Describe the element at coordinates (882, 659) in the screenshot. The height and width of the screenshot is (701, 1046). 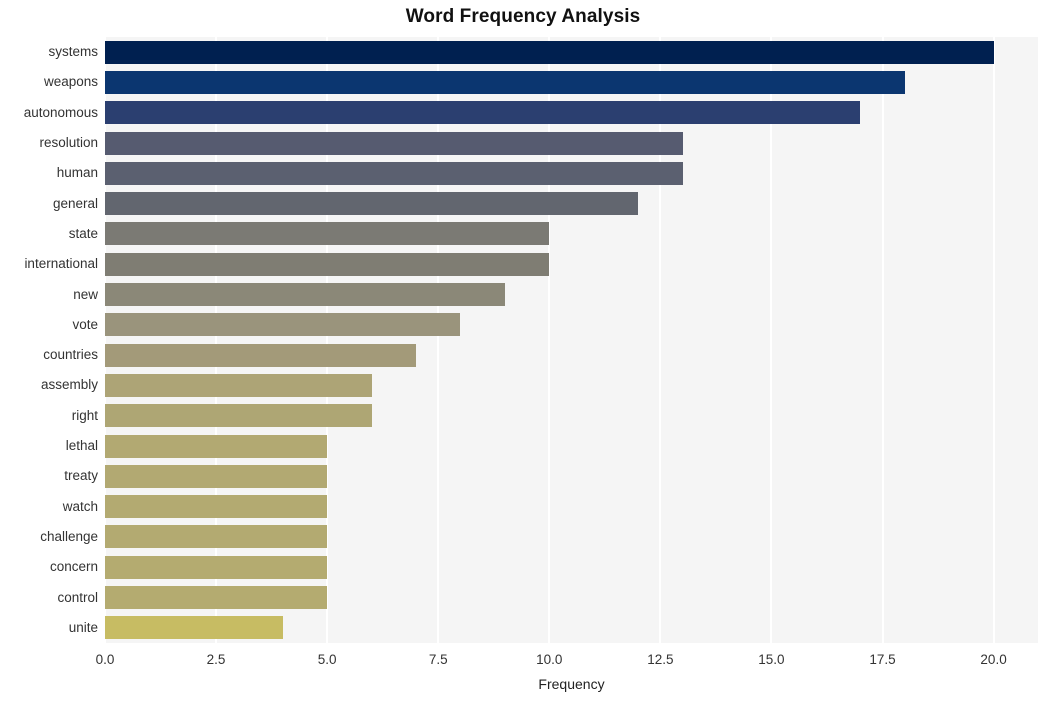
I see `x-tick-label-17.5: 17.5` at that location.